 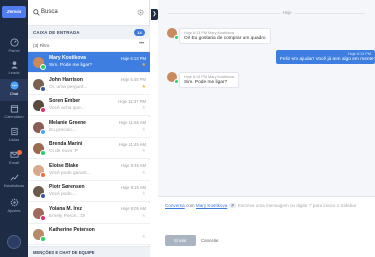 I want to click on calendar-icon, so click(x=14, y=109).